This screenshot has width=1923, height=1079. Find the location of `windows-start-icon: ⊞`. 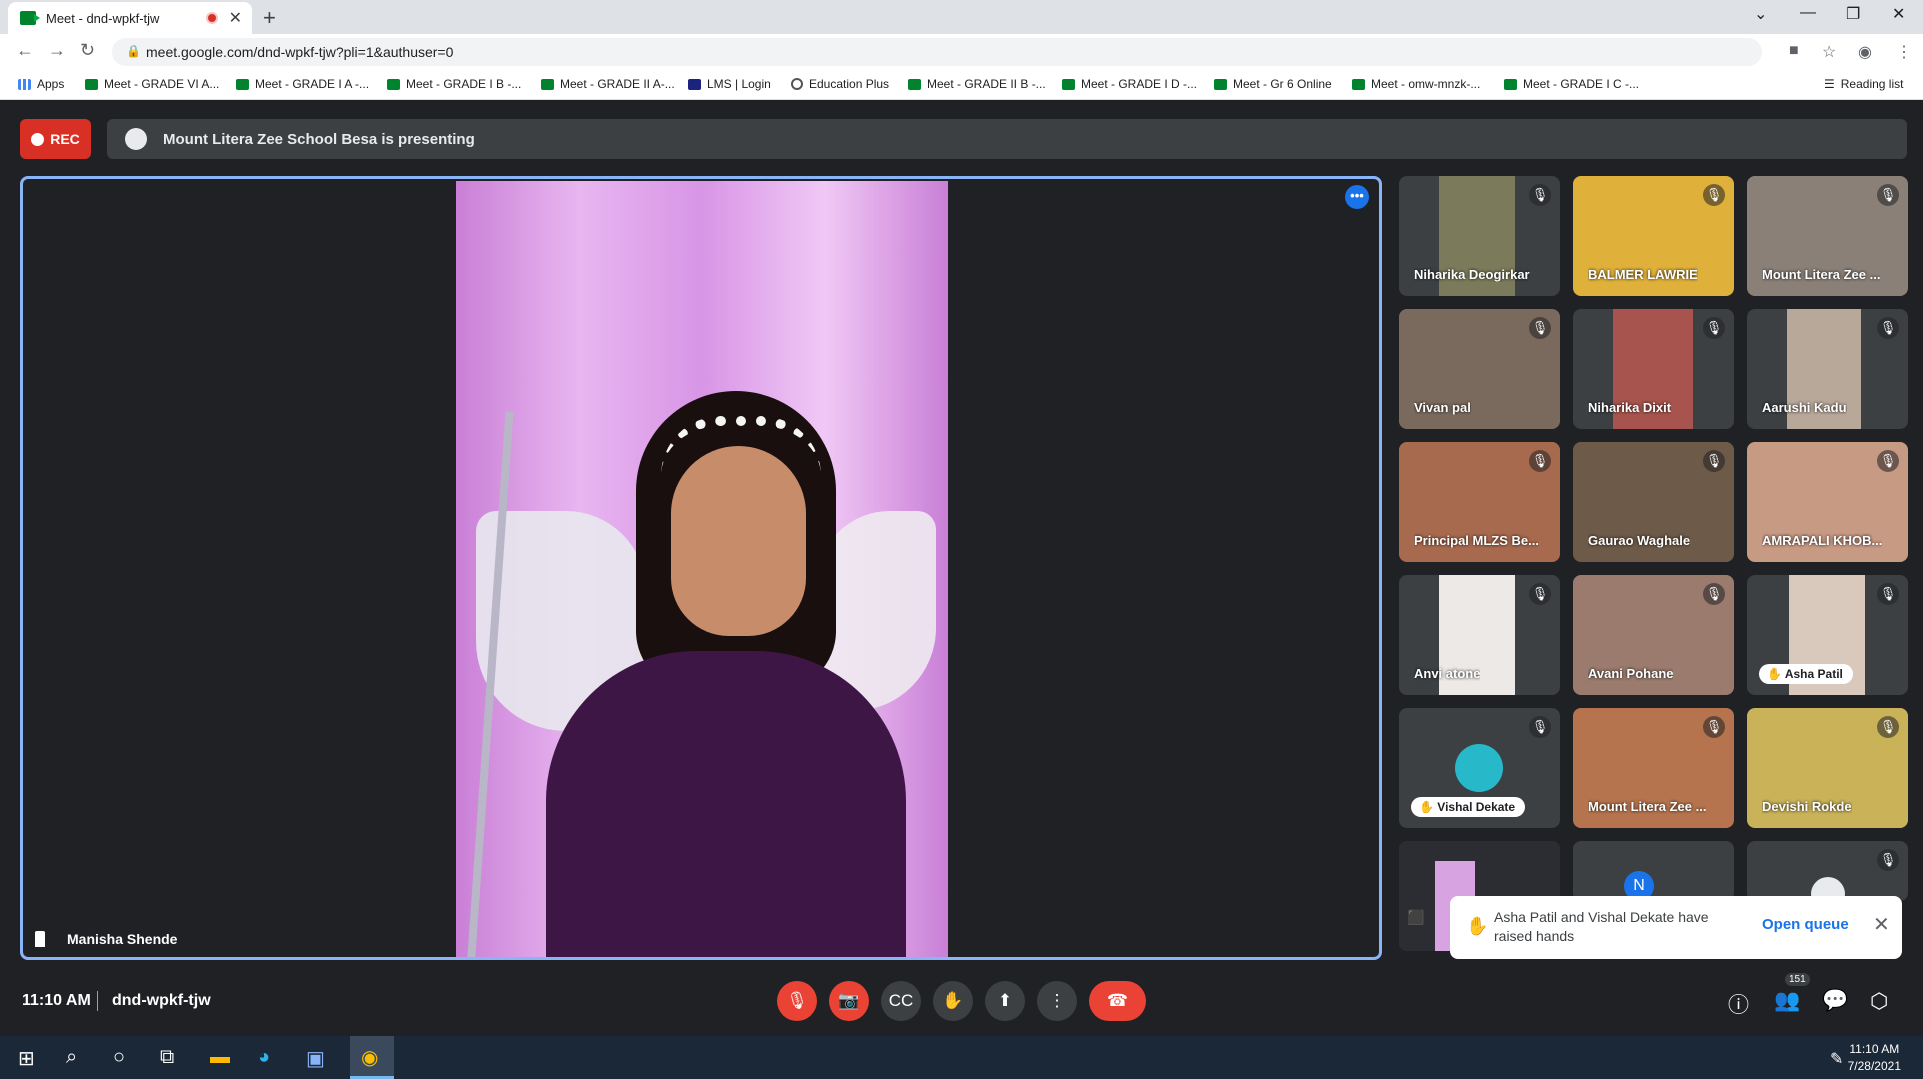

windows-start-icon: ⊞ is located at coordinates (26, 1058).